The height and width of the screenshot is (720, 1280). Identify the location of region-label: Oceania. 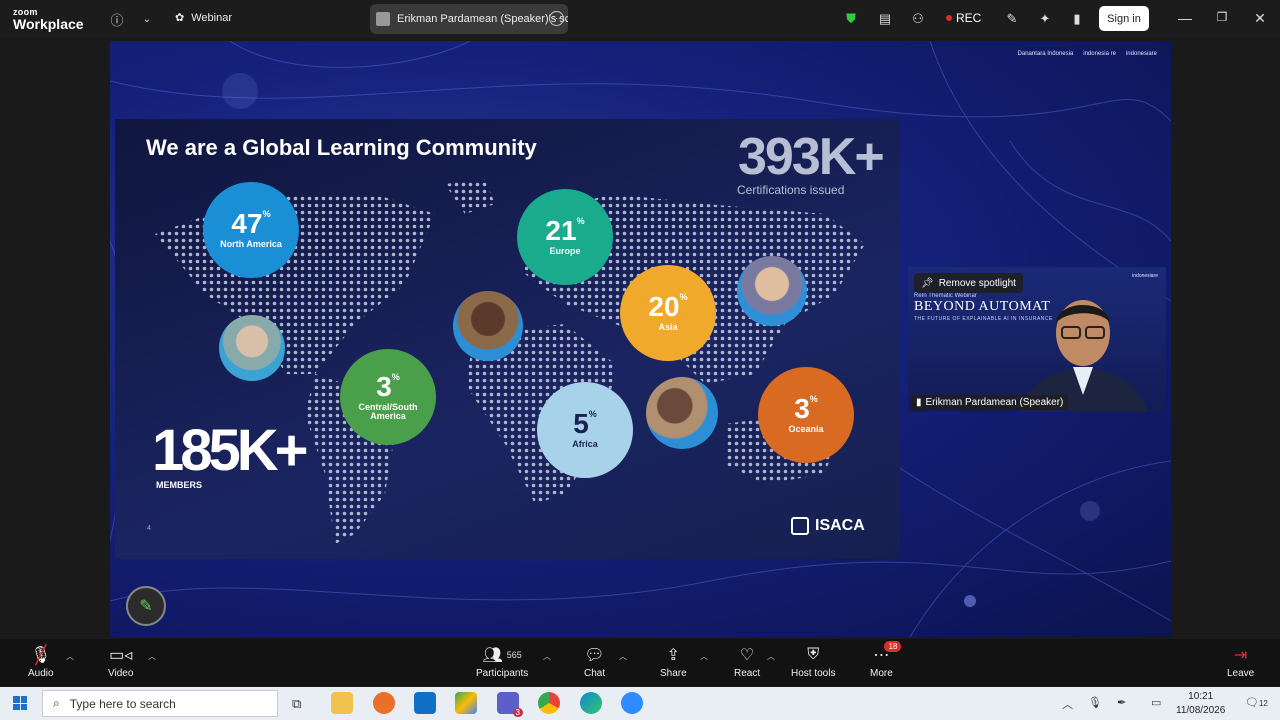
(806, 429).